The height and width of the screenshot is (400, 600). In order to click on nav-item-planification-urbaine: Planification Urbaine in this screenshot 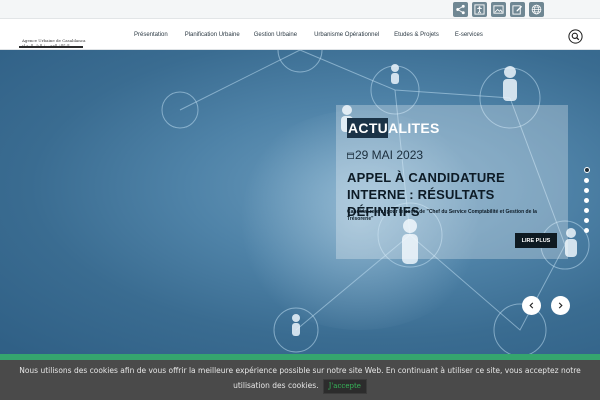, I will do `click(212, 35)`.